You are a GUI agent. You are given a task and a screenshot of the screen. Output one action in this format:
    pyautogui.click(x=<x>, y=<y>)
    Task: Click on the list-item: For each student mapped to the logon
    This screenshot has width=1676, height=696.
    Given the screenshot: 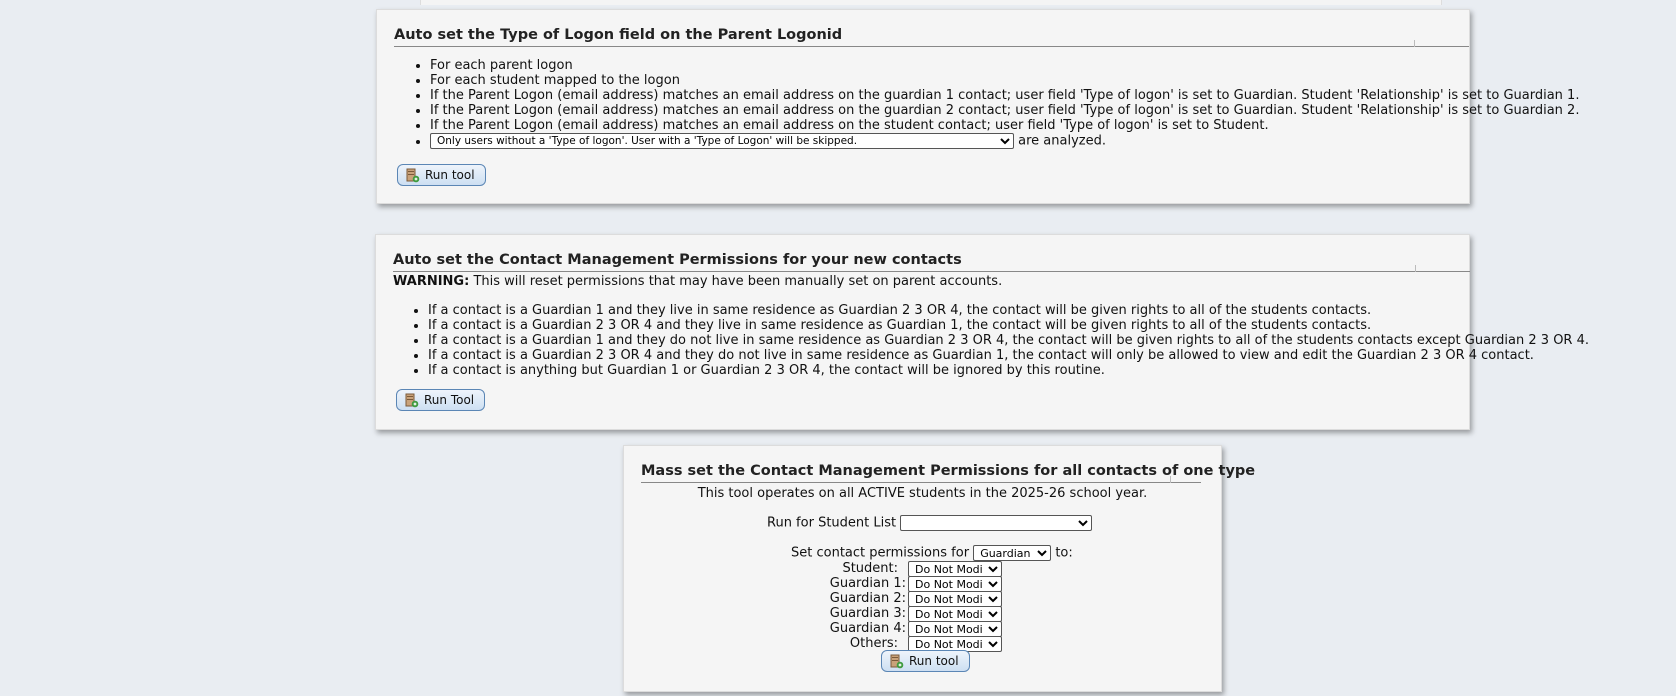 What is the action you would take?
    pyautogui.click(x=1004, y=80)
    